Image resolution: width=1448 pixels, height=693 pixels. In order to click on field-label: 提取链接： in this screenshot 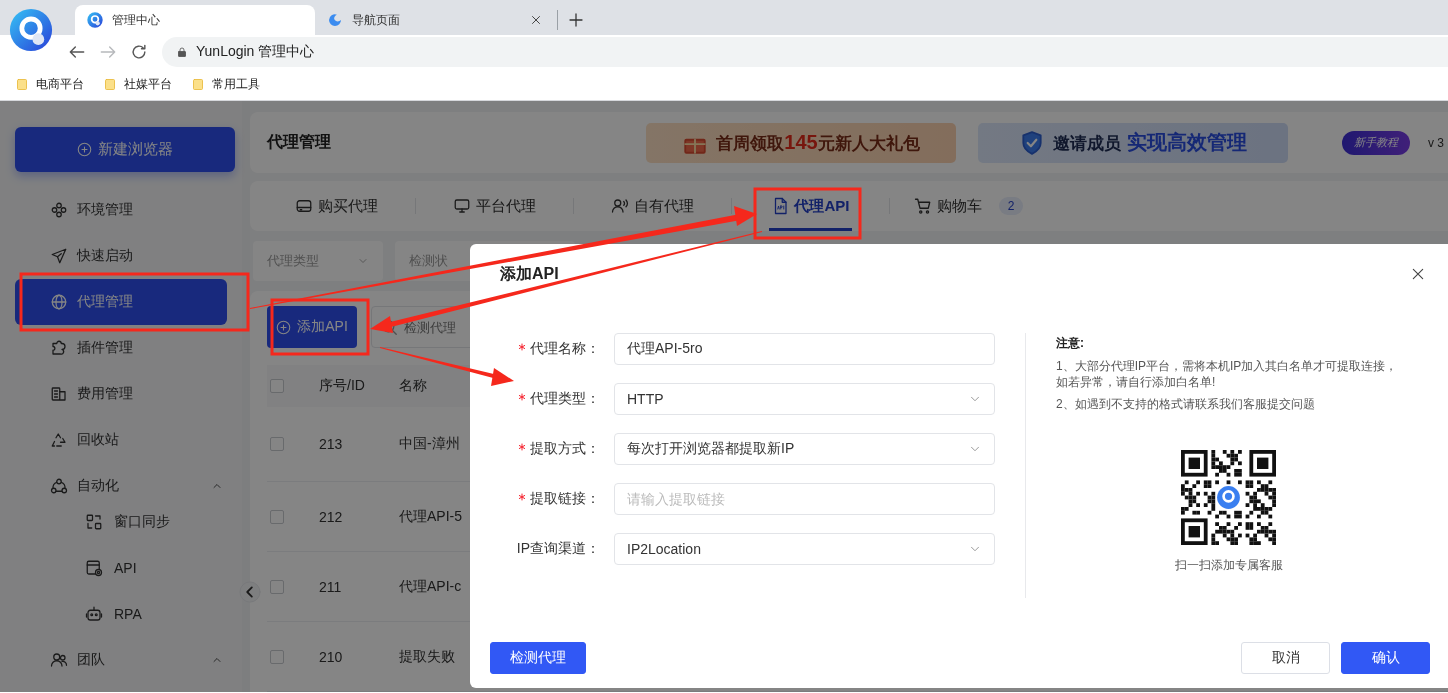, I will do `click(565, 499)`.